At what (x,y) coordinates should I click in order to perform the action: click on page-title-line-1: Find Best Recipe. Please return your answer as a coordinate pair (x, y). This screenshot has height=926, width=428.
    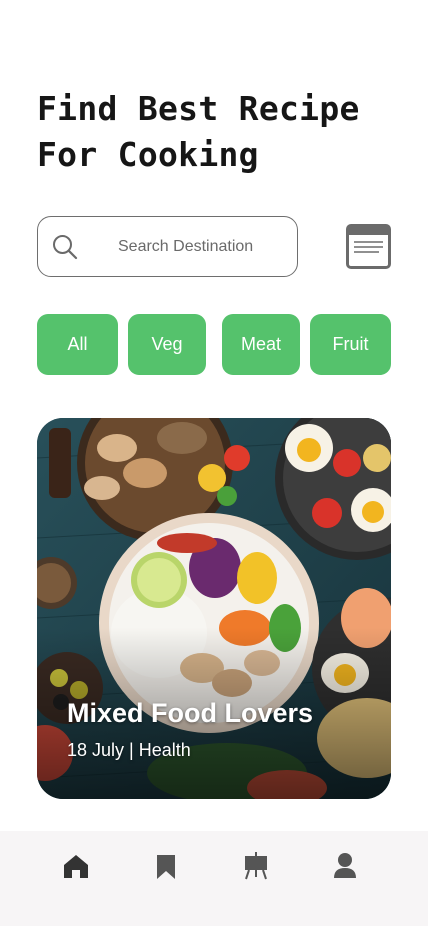
    Looking at the image, I should click on (198, 108).